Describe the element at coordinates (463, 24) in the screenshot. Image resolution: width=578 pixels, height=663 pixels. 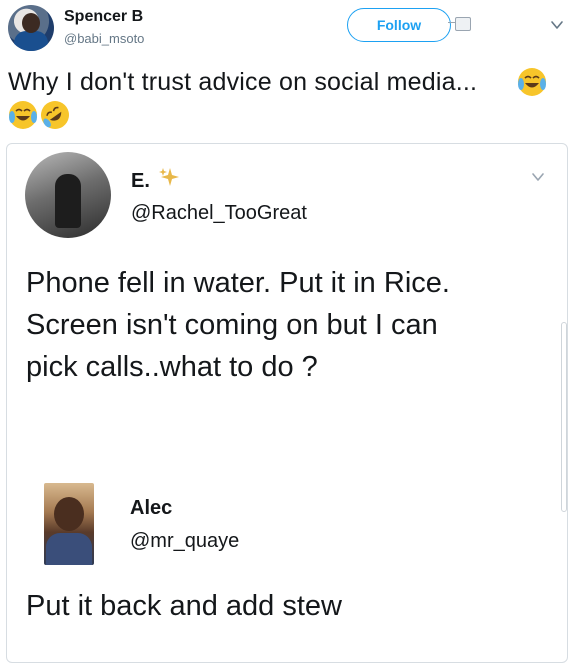
I see `profile-card-icon` at that location.